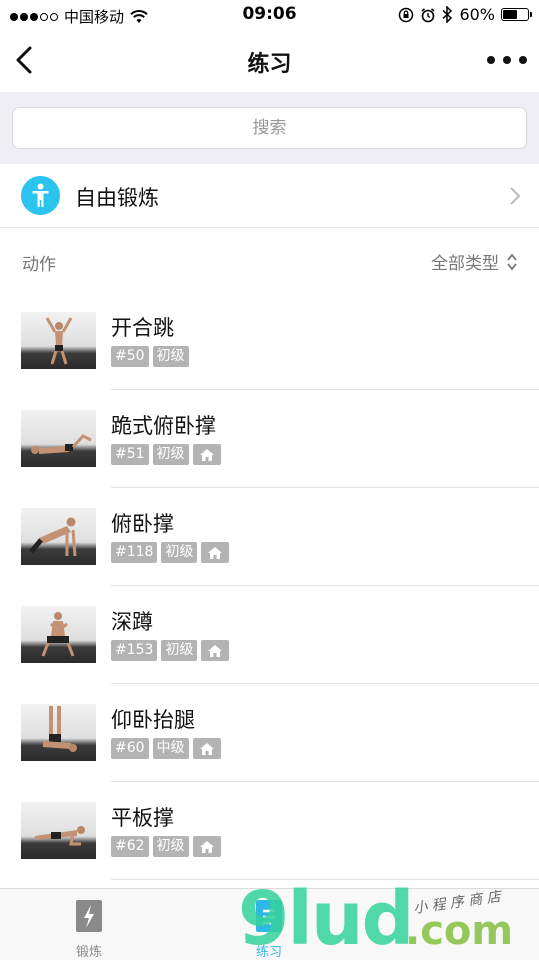  I want to click on tab-workout: 锻炼, so click(89, 924).